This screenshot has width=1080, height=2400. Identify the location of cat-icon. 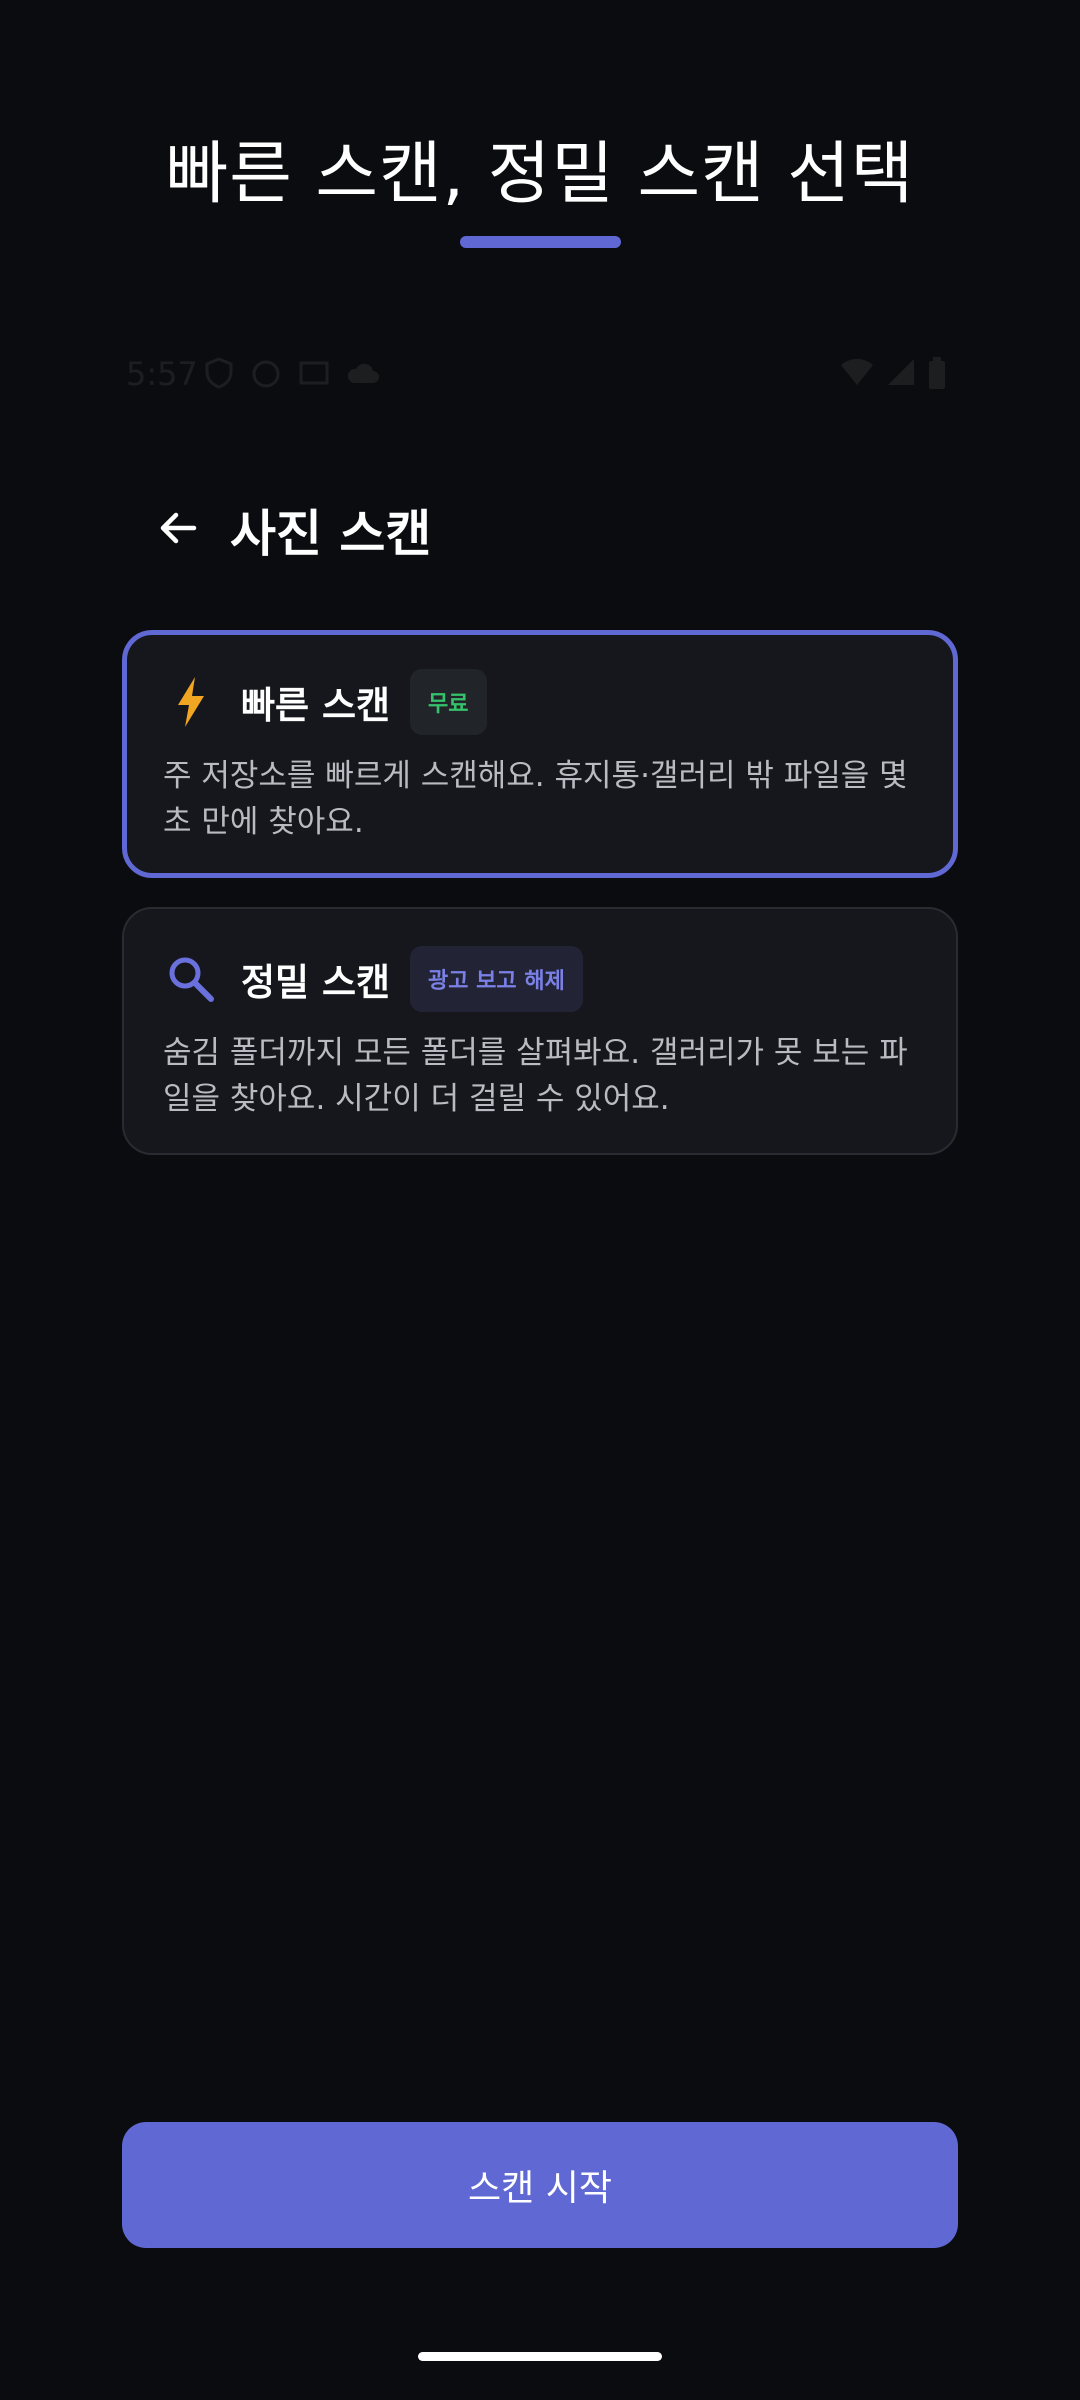
(266, 373).